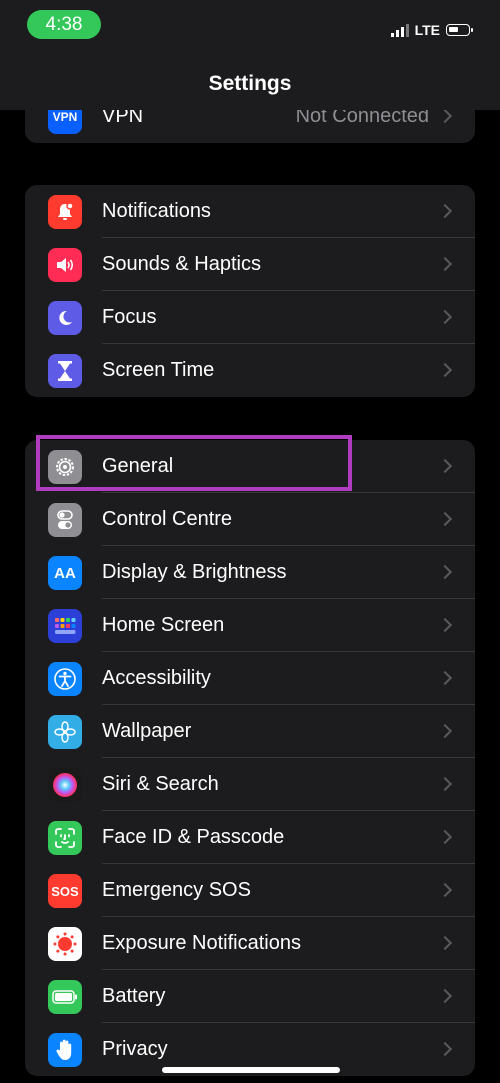 This screenshot has height=1083, width=500. I want to click on signal-icon, so click(399, 30).